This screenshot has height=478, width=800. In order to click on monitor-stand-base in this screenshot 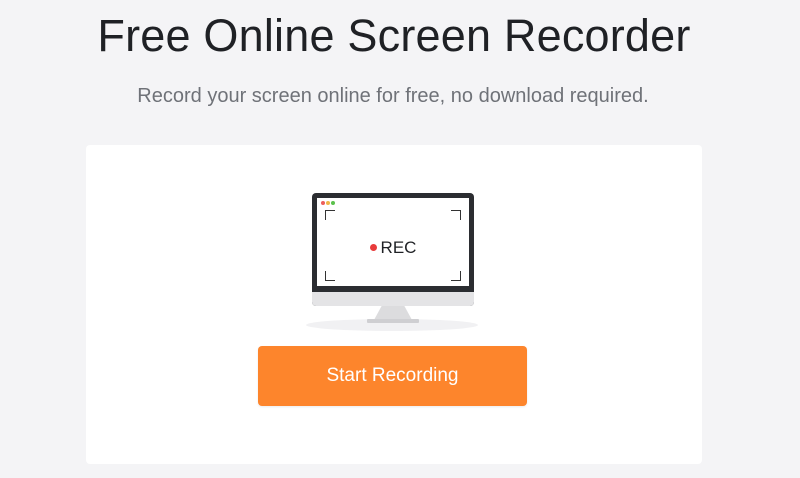, I will do `click(393, 321)`.